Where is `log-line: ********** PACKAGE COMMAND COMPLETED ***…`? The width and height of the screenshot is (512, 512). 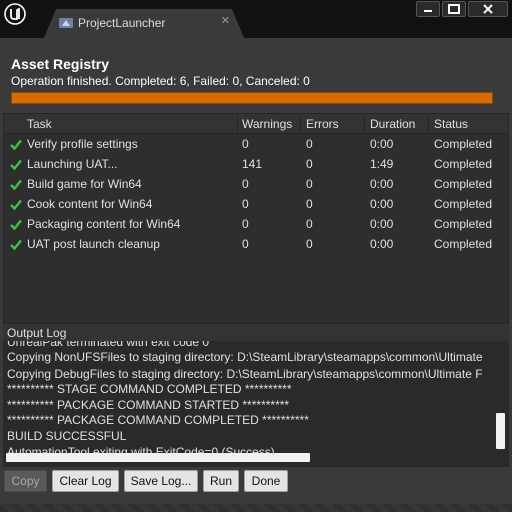
log-line: ********** PACKAGE COMMAND COMPLETED ***… is located at coordinates (158, 420).